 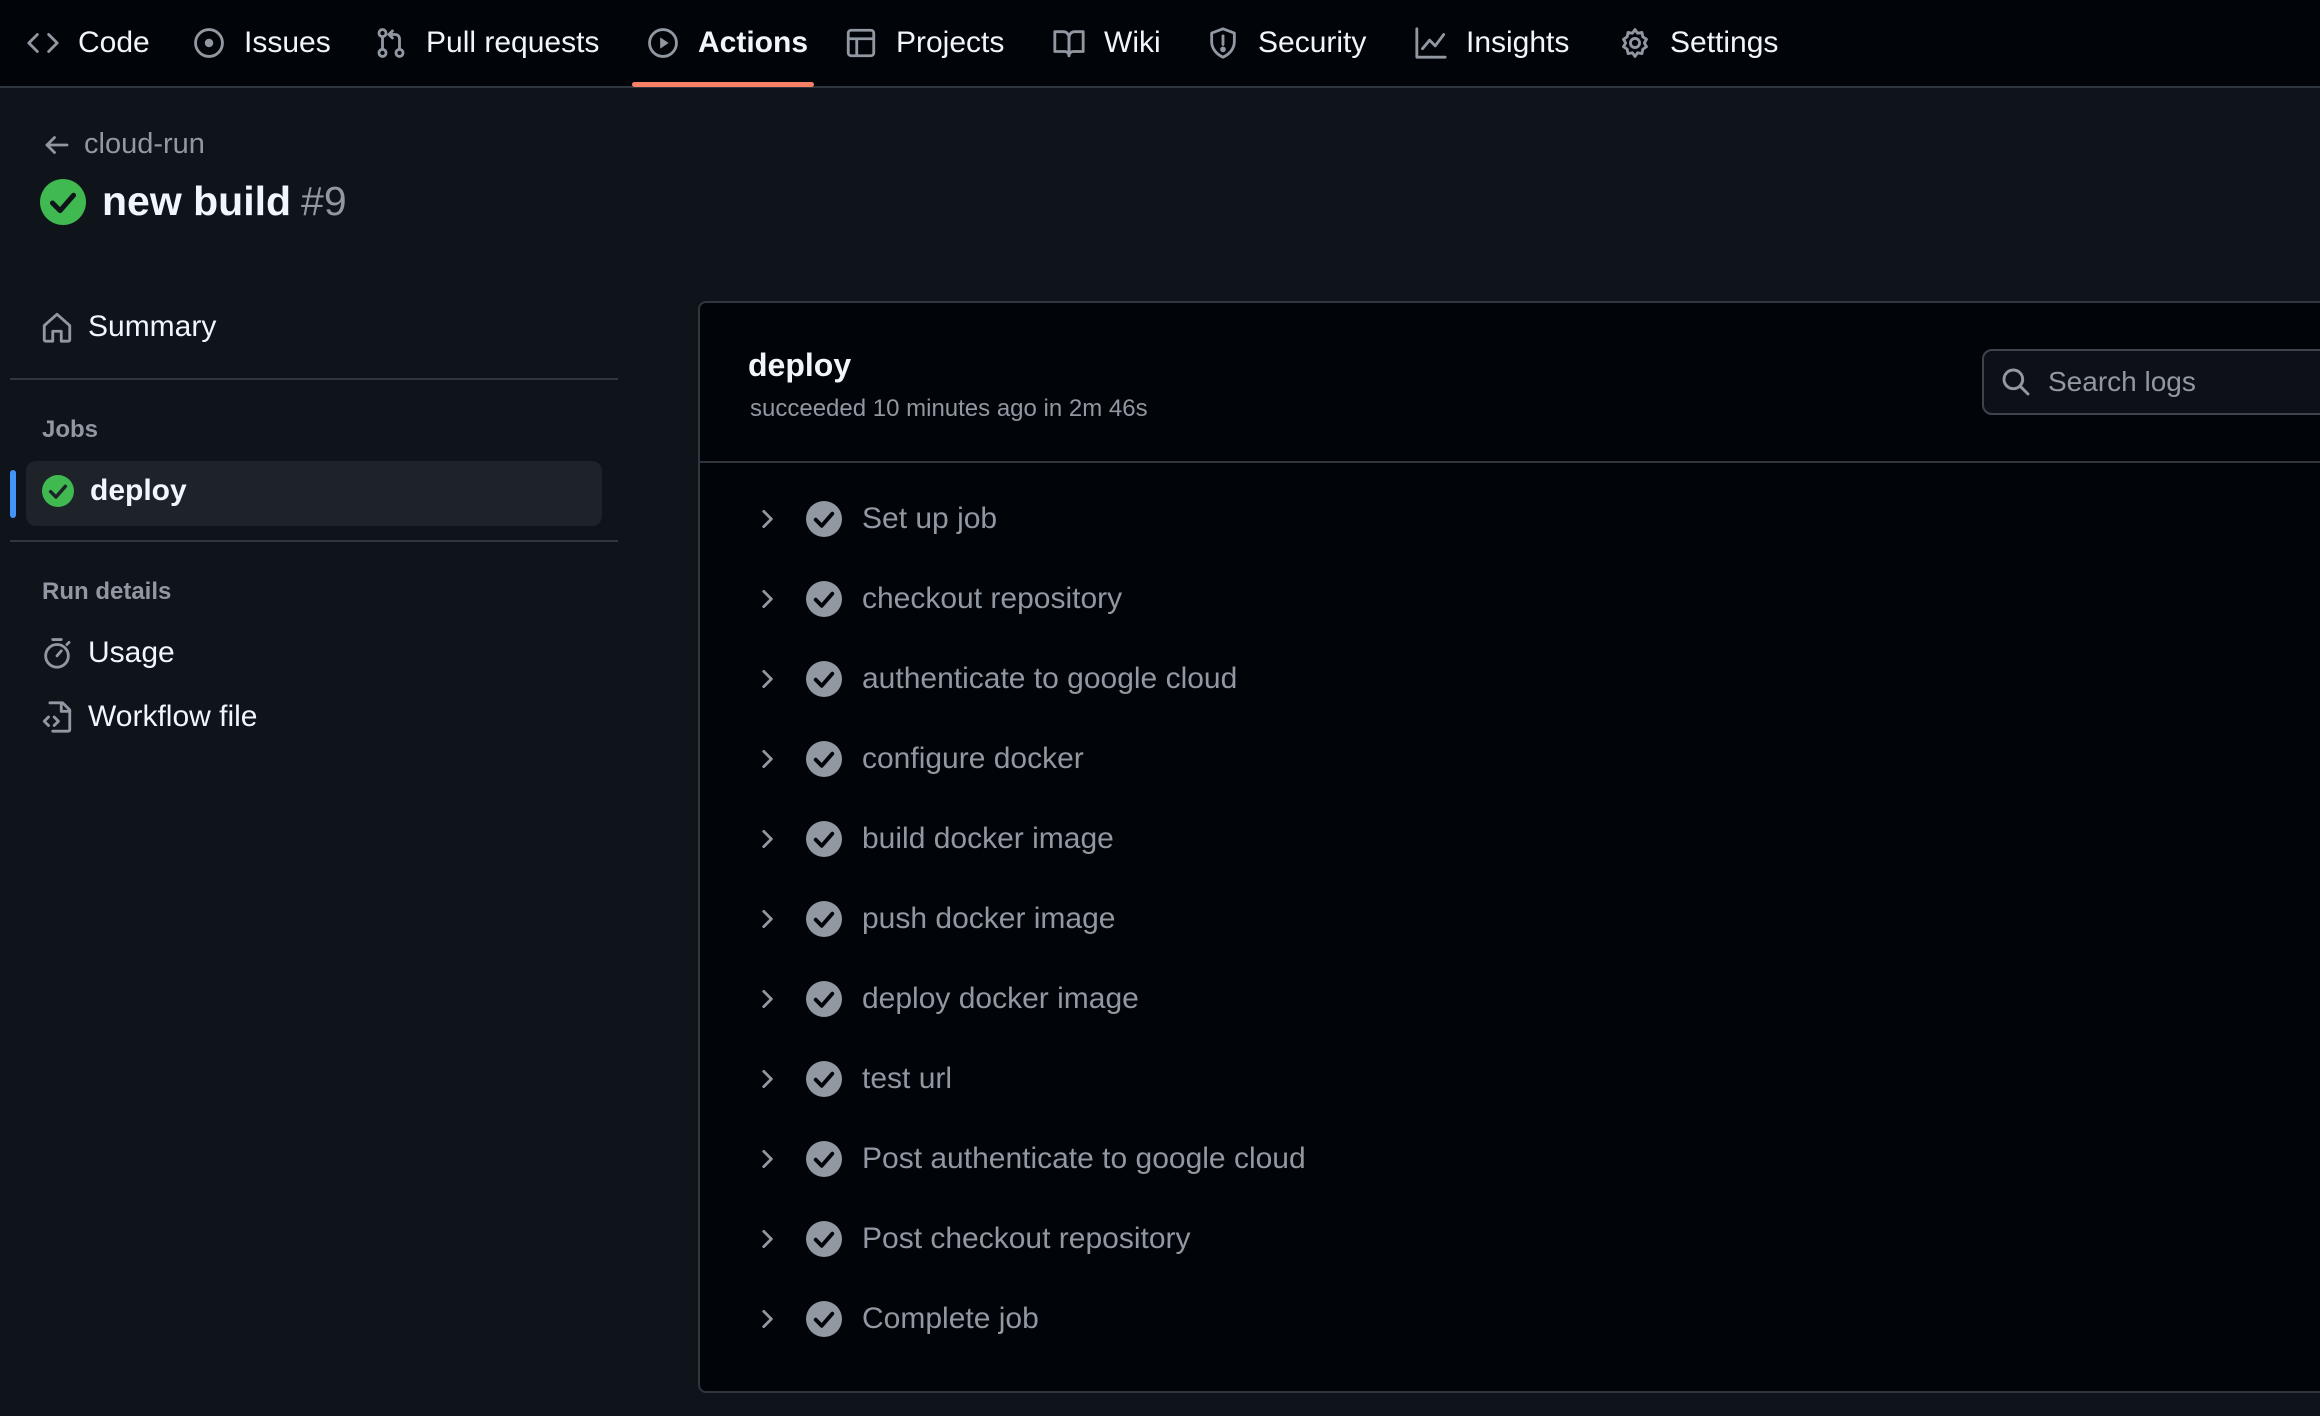 I want to click on run-number: #9, so click(x=324, y=201).